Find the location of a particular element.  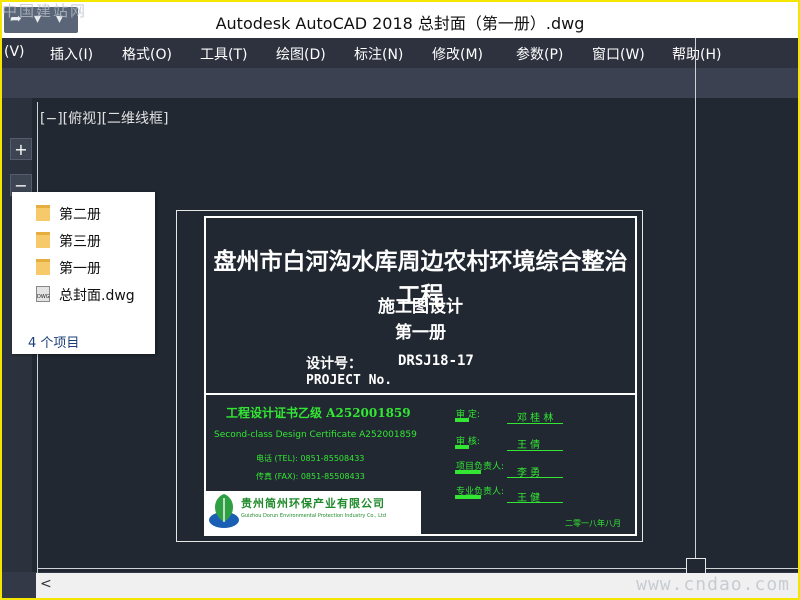

viewport-border-bottom is located at coordinates (417, 568).